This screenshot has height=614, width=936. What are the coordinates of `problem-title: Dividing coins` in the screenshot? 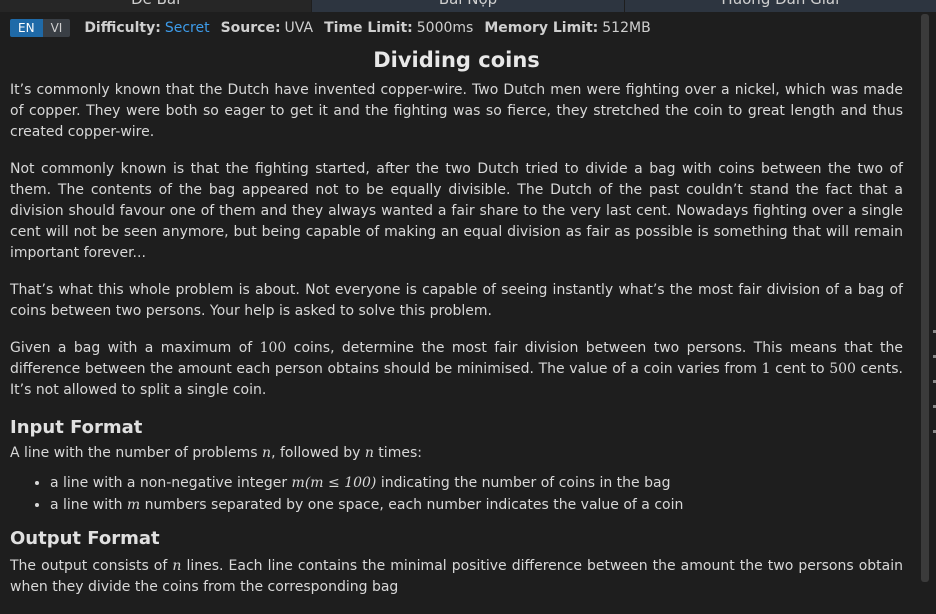 It's located at (456, 60).